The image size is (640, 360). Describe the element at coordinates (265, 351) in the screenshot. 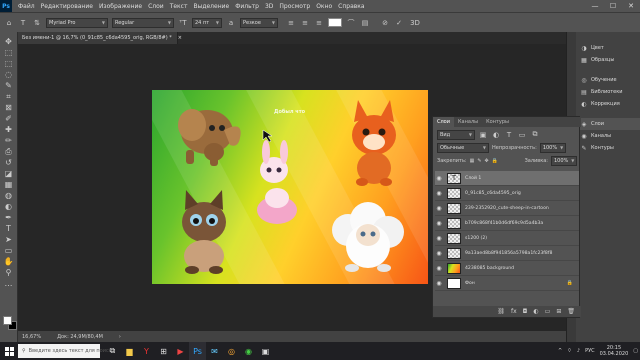

I see `misc-app-icon: ▣` at that location.